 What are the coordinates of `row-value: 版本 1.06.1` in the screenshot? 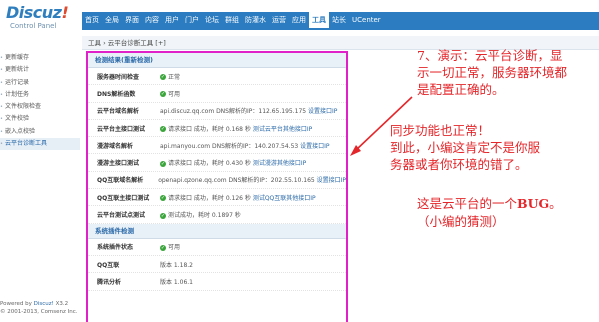 It's located at (176, 281).